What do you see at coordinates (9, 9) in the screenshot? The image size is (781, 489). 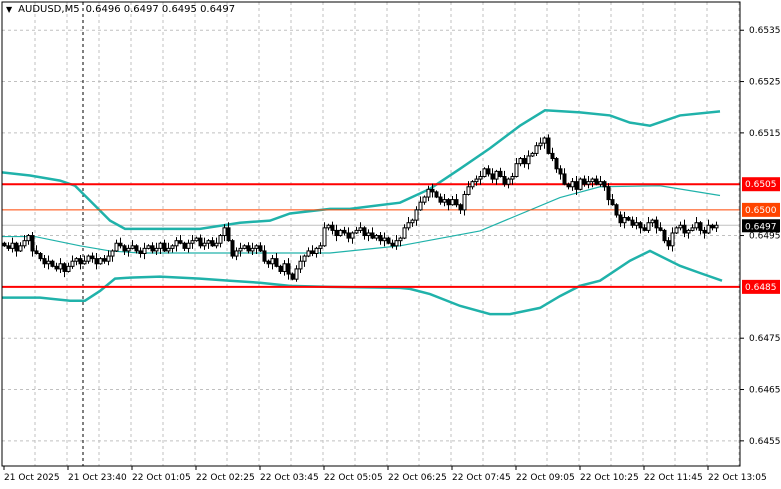 I see `dropdown-triangle-icon: ▼` at bounding box center [9, 9].